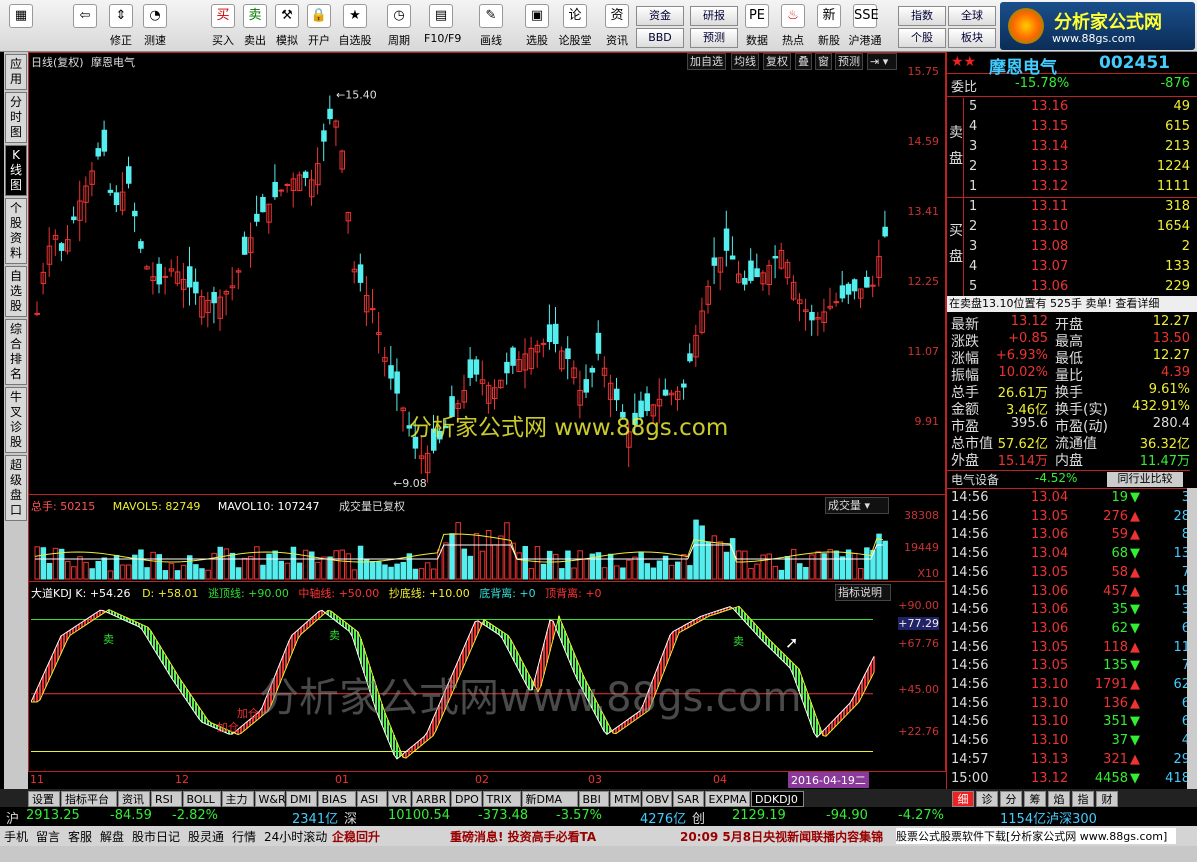 Image resolution: width=1197 pixels, height=862 pixels. What do you see at coordinates (16, 72) in the screenshot?
I see `side-tab: 应用` at bounding box center [16, 72].